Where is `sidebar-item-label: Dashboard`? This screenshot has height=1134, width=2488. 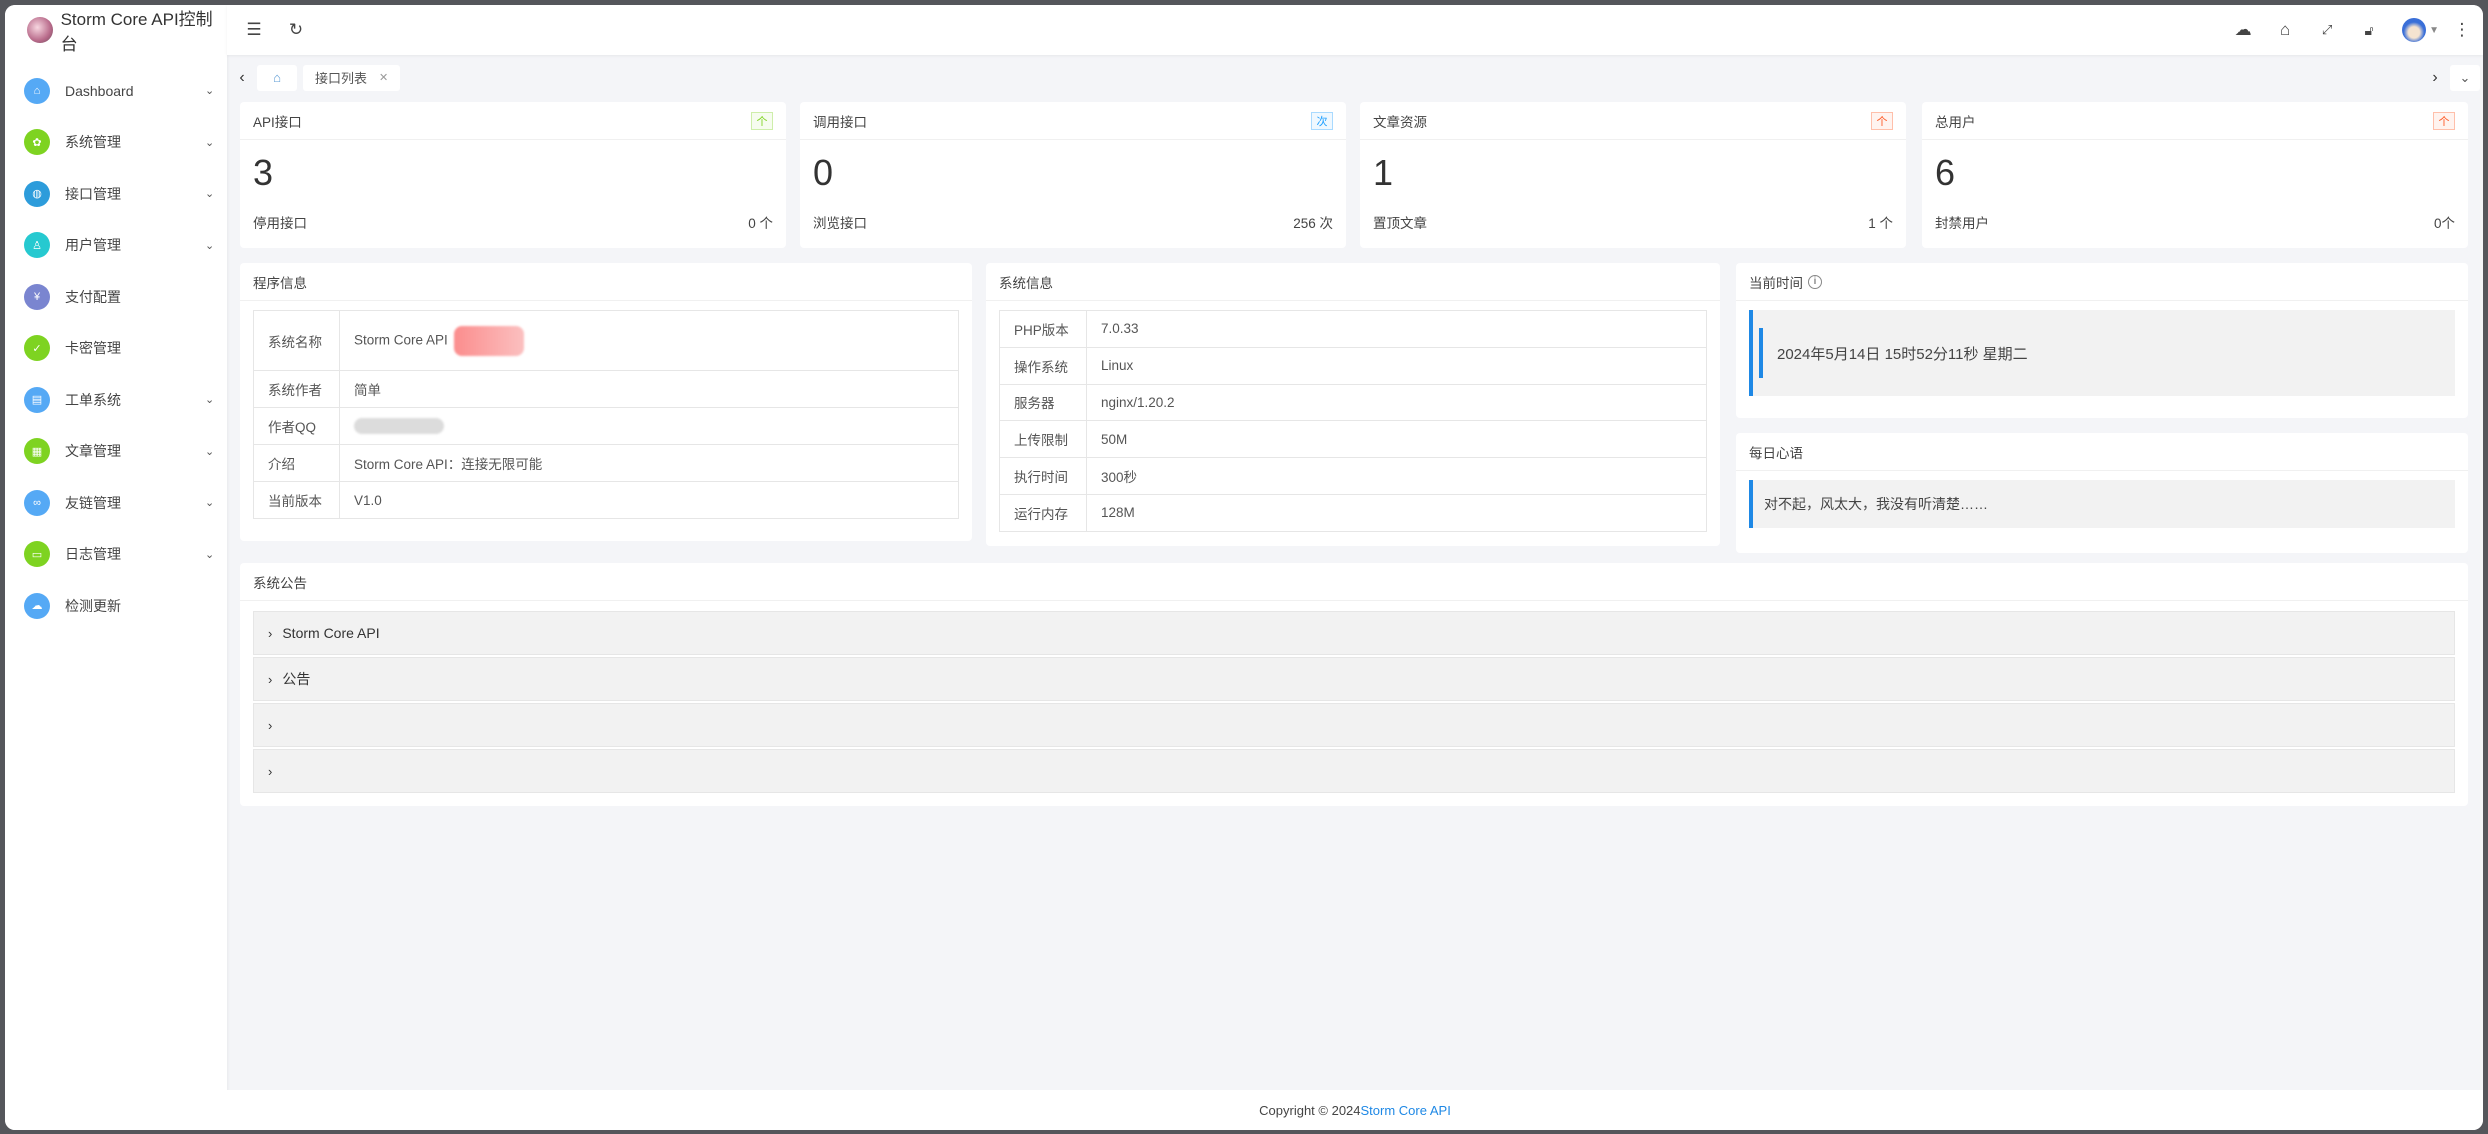
sidebar-item-label: Dashboard is located at coordinates (99, 90).